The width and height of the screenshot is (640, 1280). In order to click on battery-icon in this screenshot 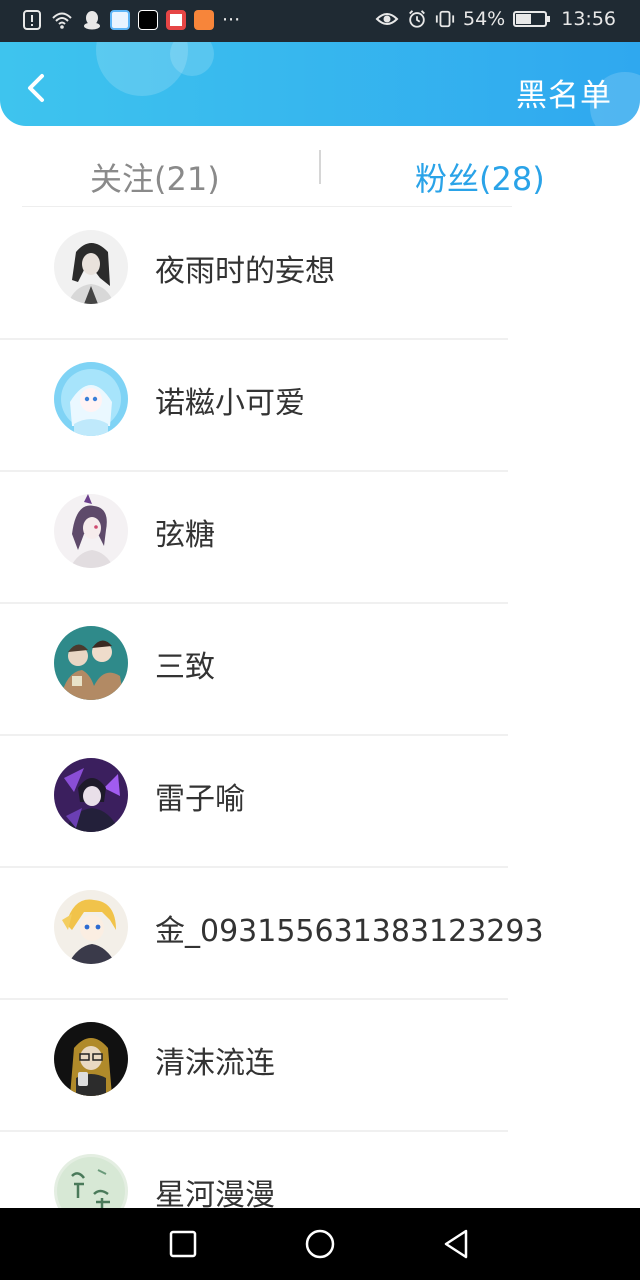, I will do `click(532, 19)`.